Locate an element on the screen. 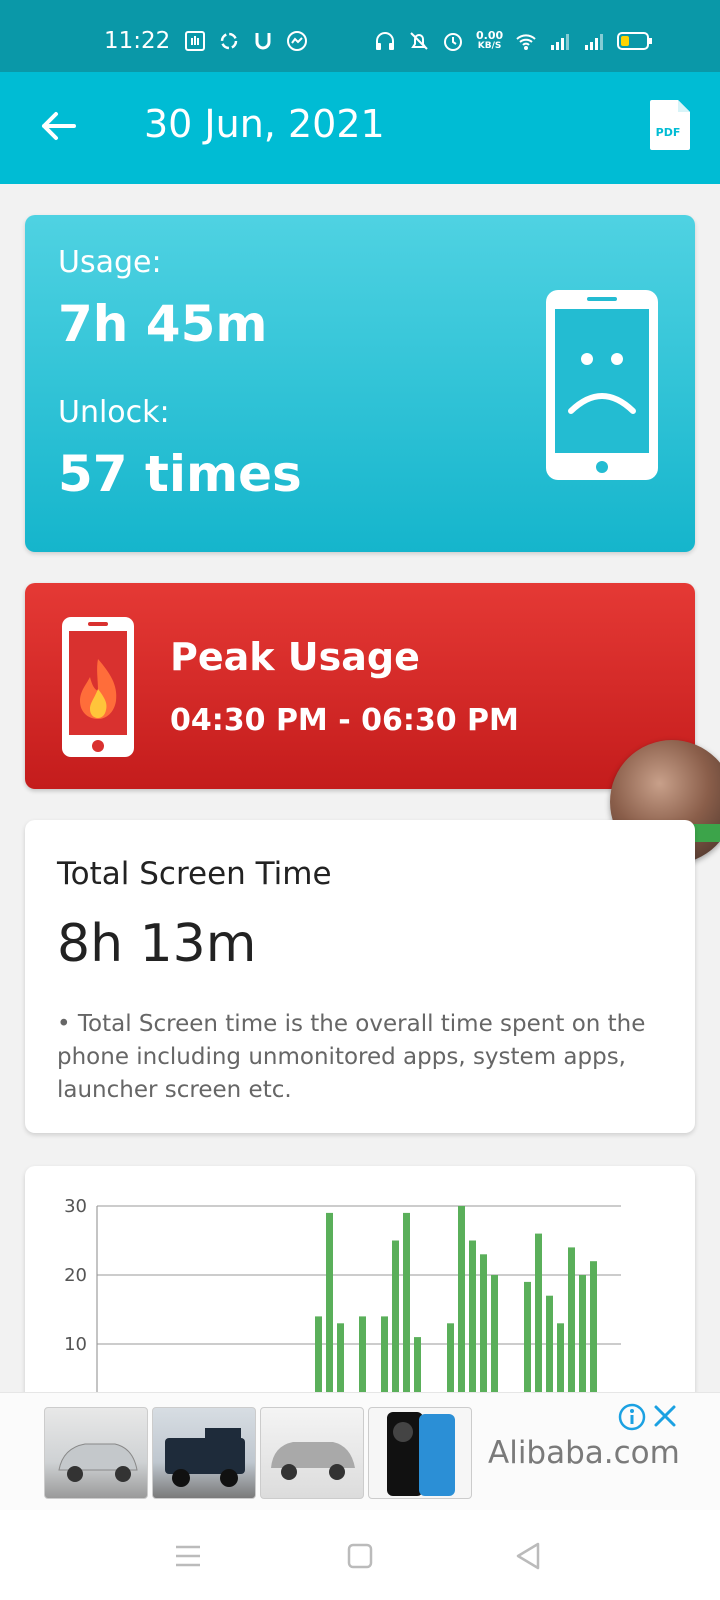 This screenshot has width=720, height=1600. pdf-icon-label: PDF is located at coordinates (668, 132).